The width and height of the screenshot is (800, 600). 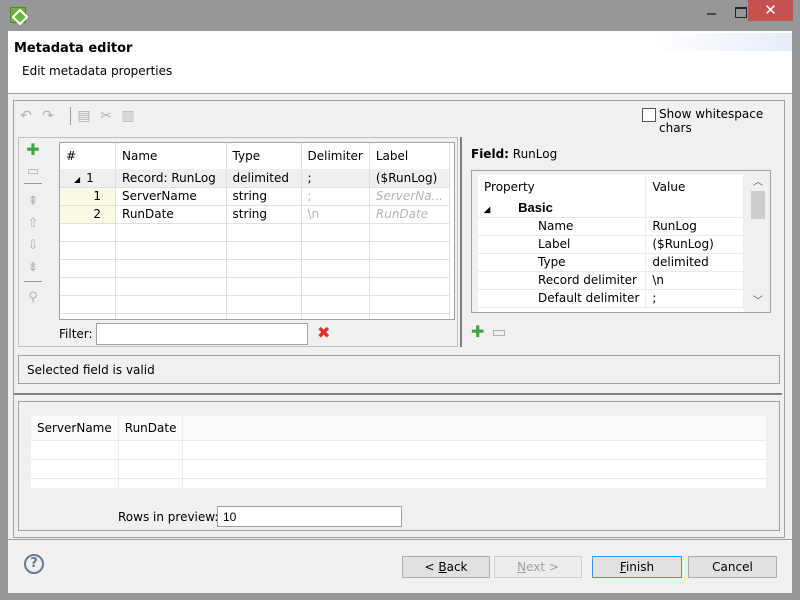 What do you see at coordinates (151, 428) in the screenshot?
I see `preview-column-rundate: RunDate` at bounding box center [151, 428].